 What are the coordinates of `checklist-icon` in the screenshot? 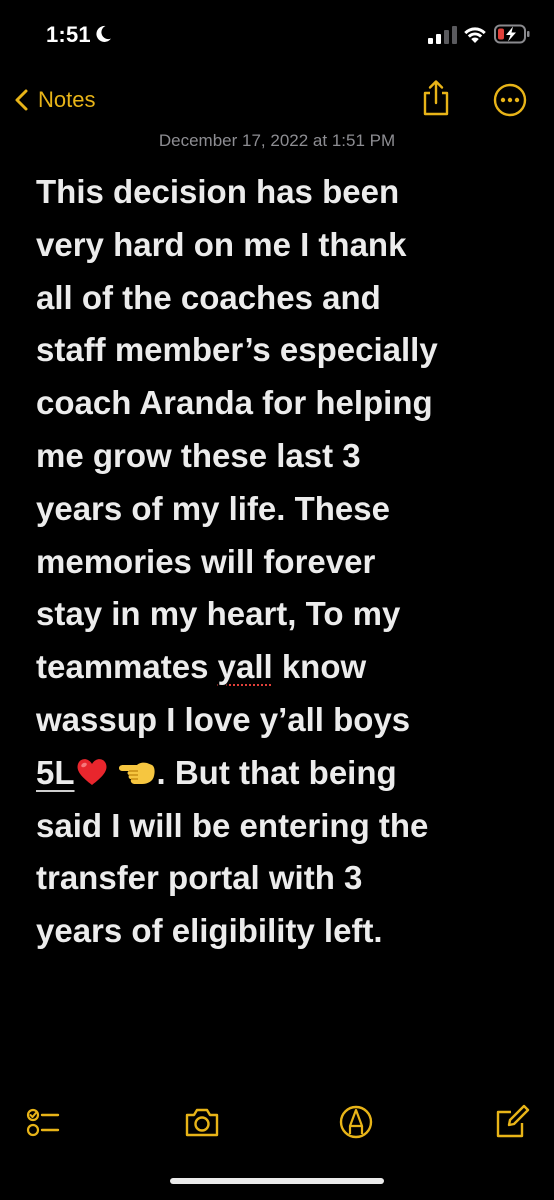 It's located at (44, 1122).